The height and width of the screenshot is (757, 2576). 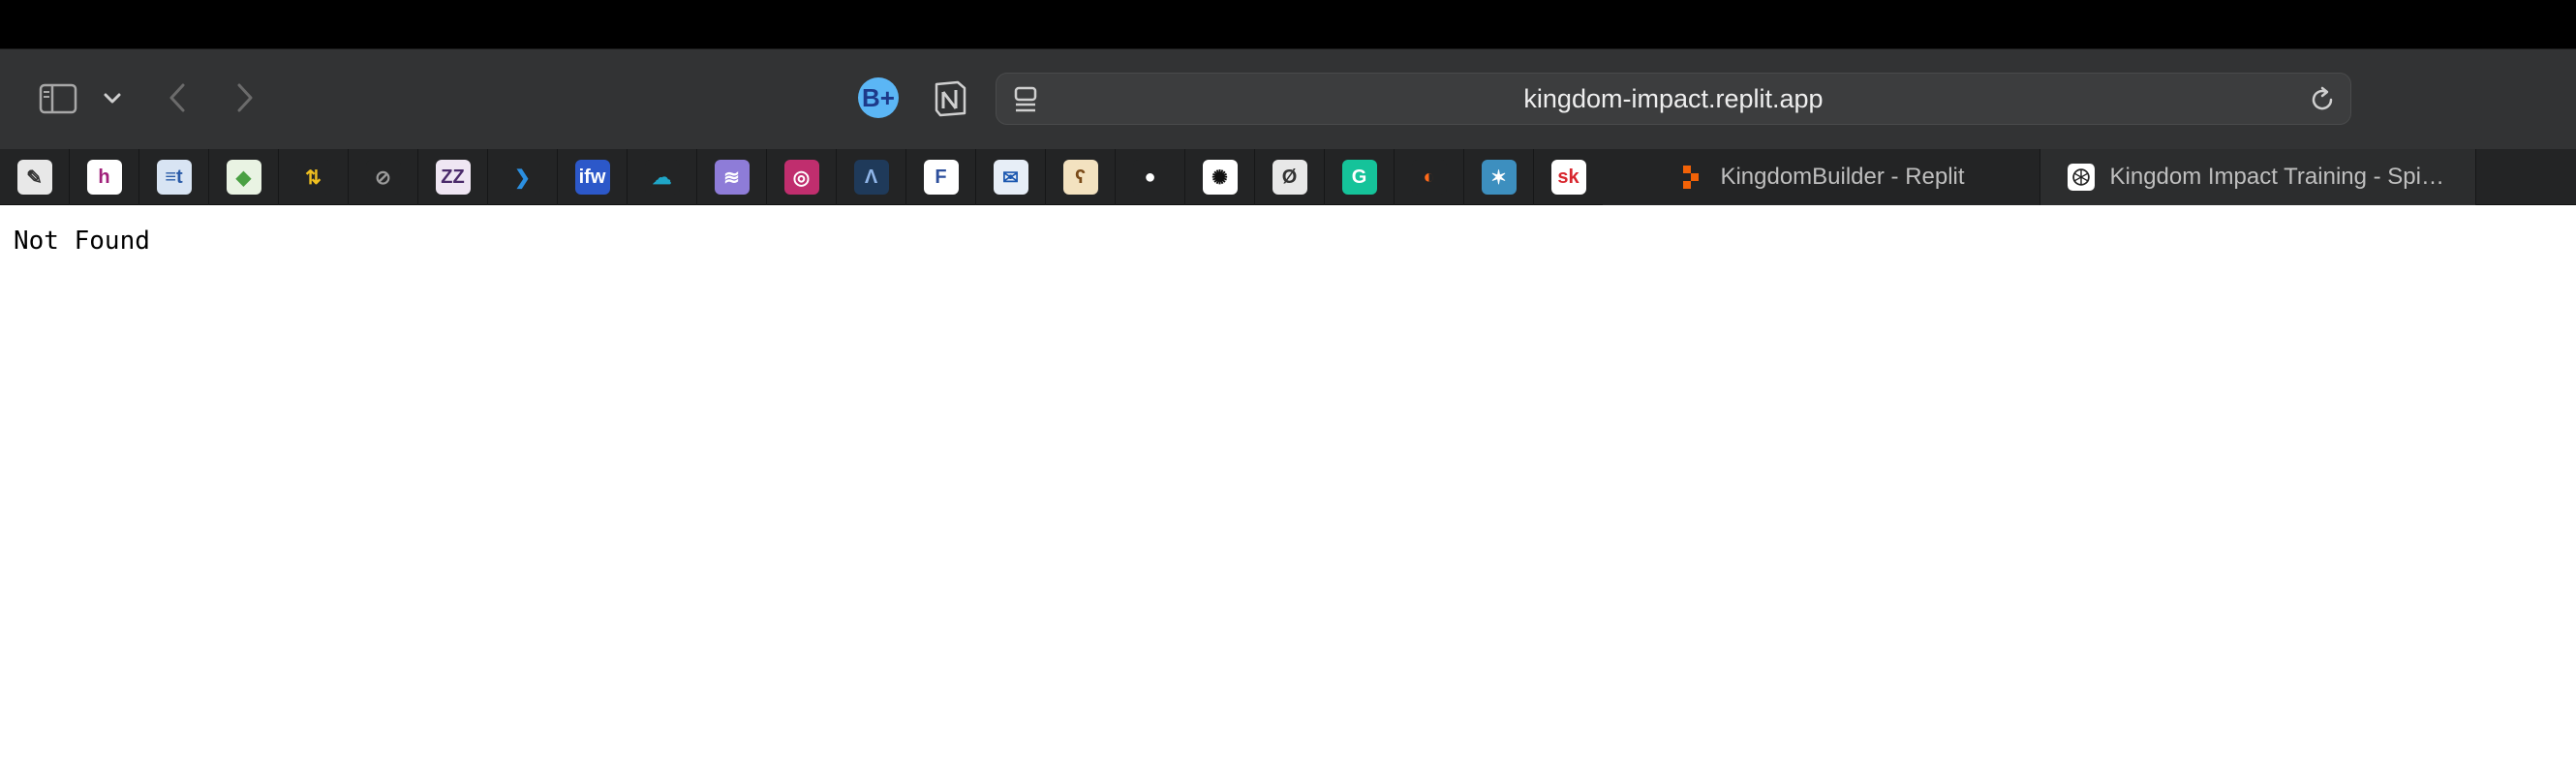 What do you see at coordinates (112, 98) in the screenshot?
I see `chevron-down-icon` at bounding box center [112, 98].